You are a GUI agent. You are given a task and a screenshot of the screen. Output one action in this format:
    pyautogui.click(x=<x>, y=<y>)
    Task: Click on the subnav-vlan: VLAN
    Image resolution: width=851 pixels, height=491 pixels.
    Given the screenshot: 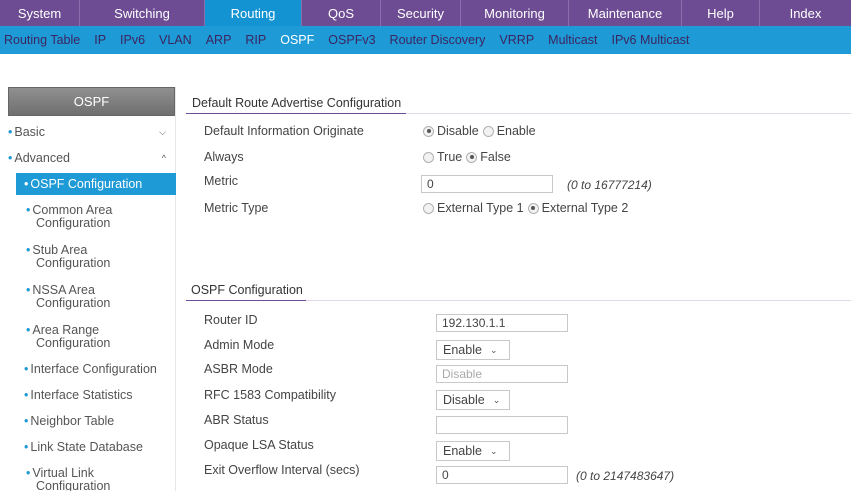 What is the action you would take?
    pyautogui.click(x=175, y=40)
    